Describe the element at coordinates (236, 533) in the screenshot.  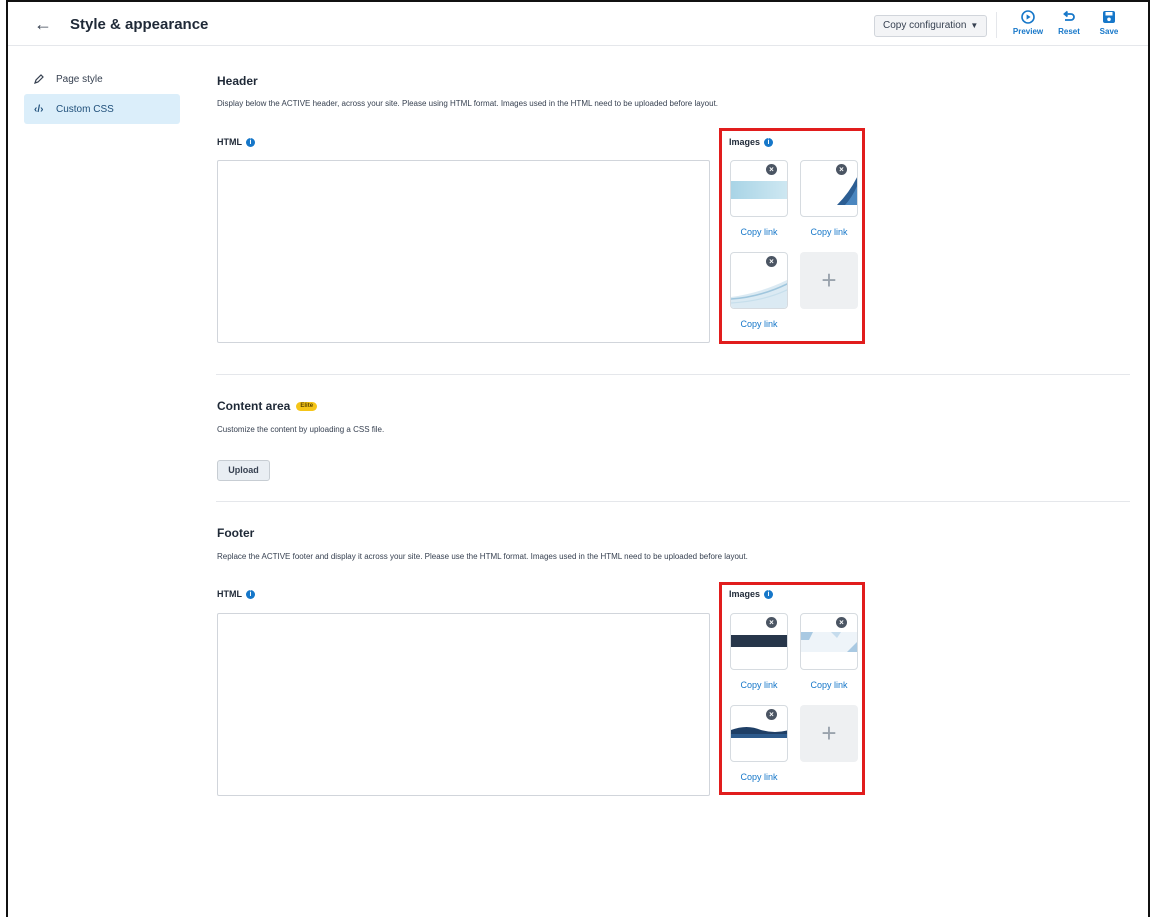
I see `footer-section-title: Footer` at that location.